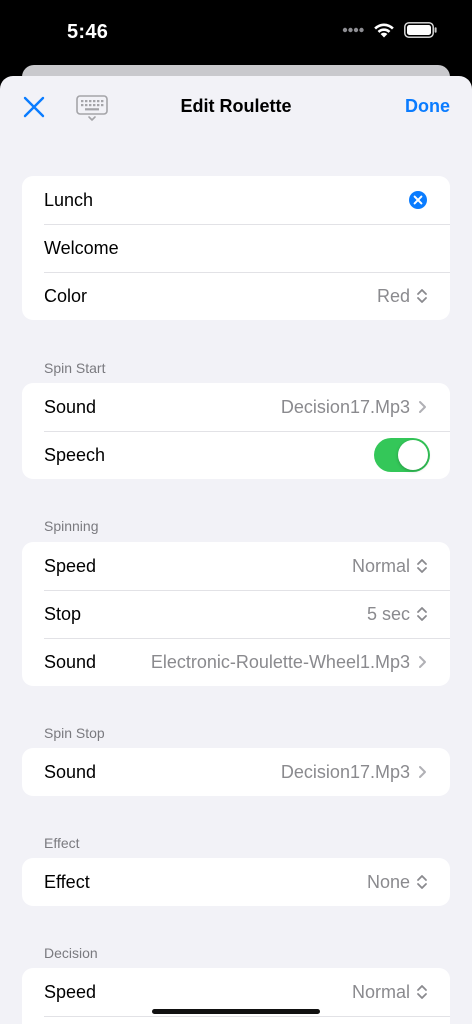  I want to click on effect-group: Effect None, so click(236, 882).